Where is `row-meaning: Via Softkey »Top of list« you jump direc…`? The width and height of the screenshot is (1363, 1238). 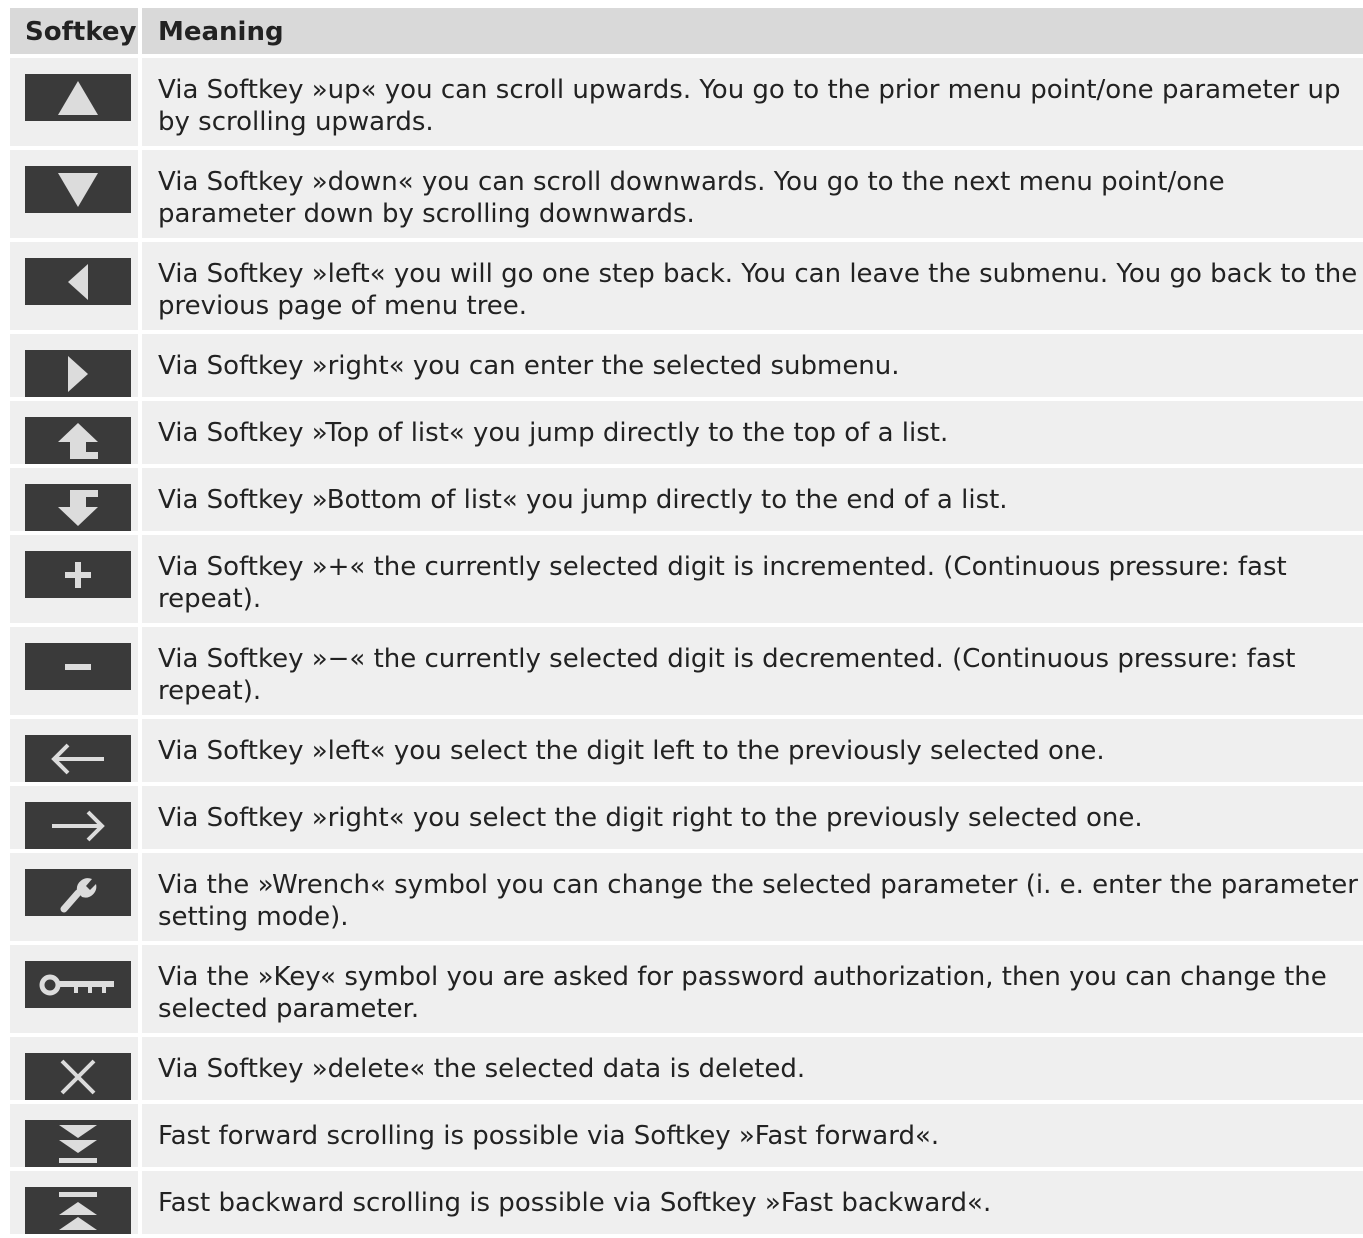
row-meaning: Via Softkey »Top of list« you jump direc… is located at coordinates (752, 432).